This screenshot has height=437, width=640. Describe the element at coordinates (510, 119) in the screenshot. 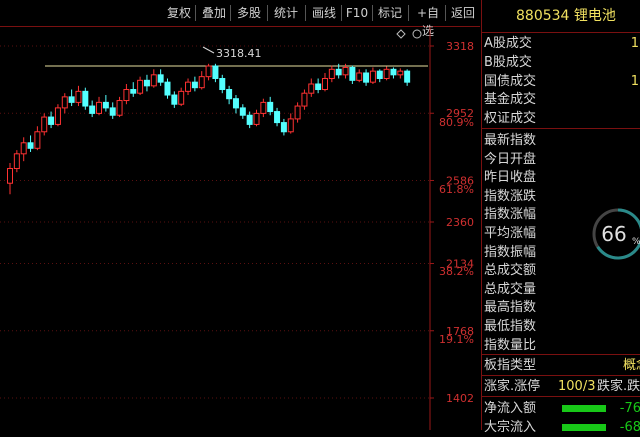

I see `volume-row-label: 权证成交` at that location.